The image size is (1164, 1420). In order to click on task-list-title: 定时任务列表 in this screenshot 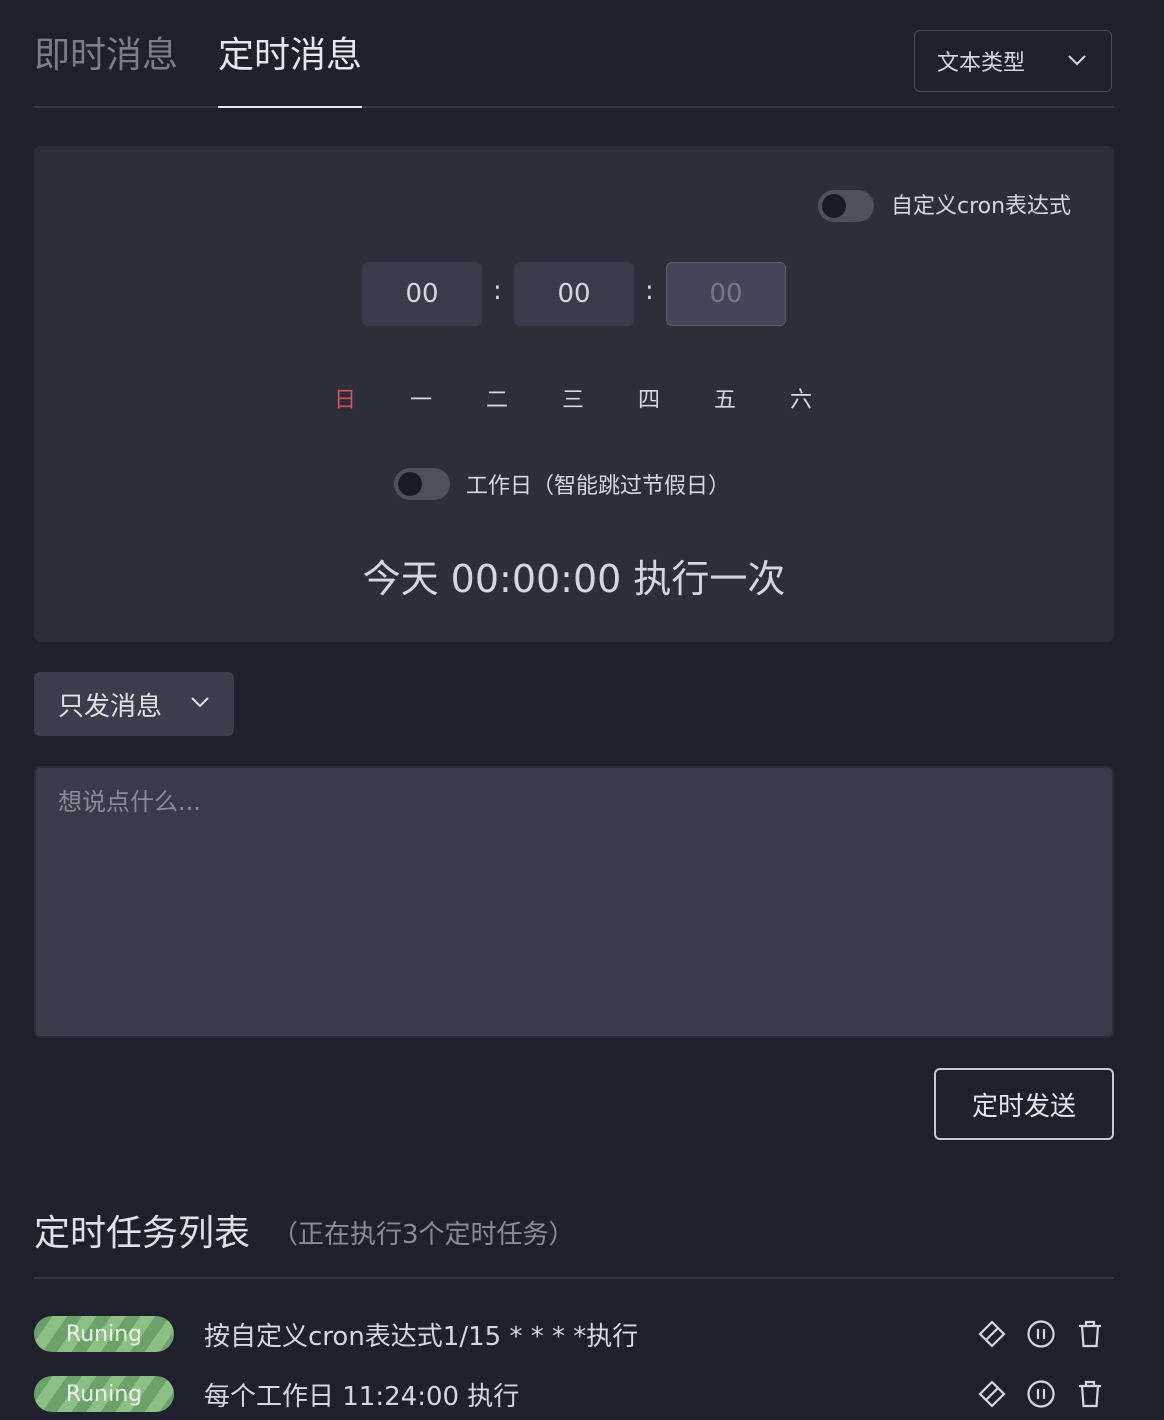, I will do `click(142, 1233)`.